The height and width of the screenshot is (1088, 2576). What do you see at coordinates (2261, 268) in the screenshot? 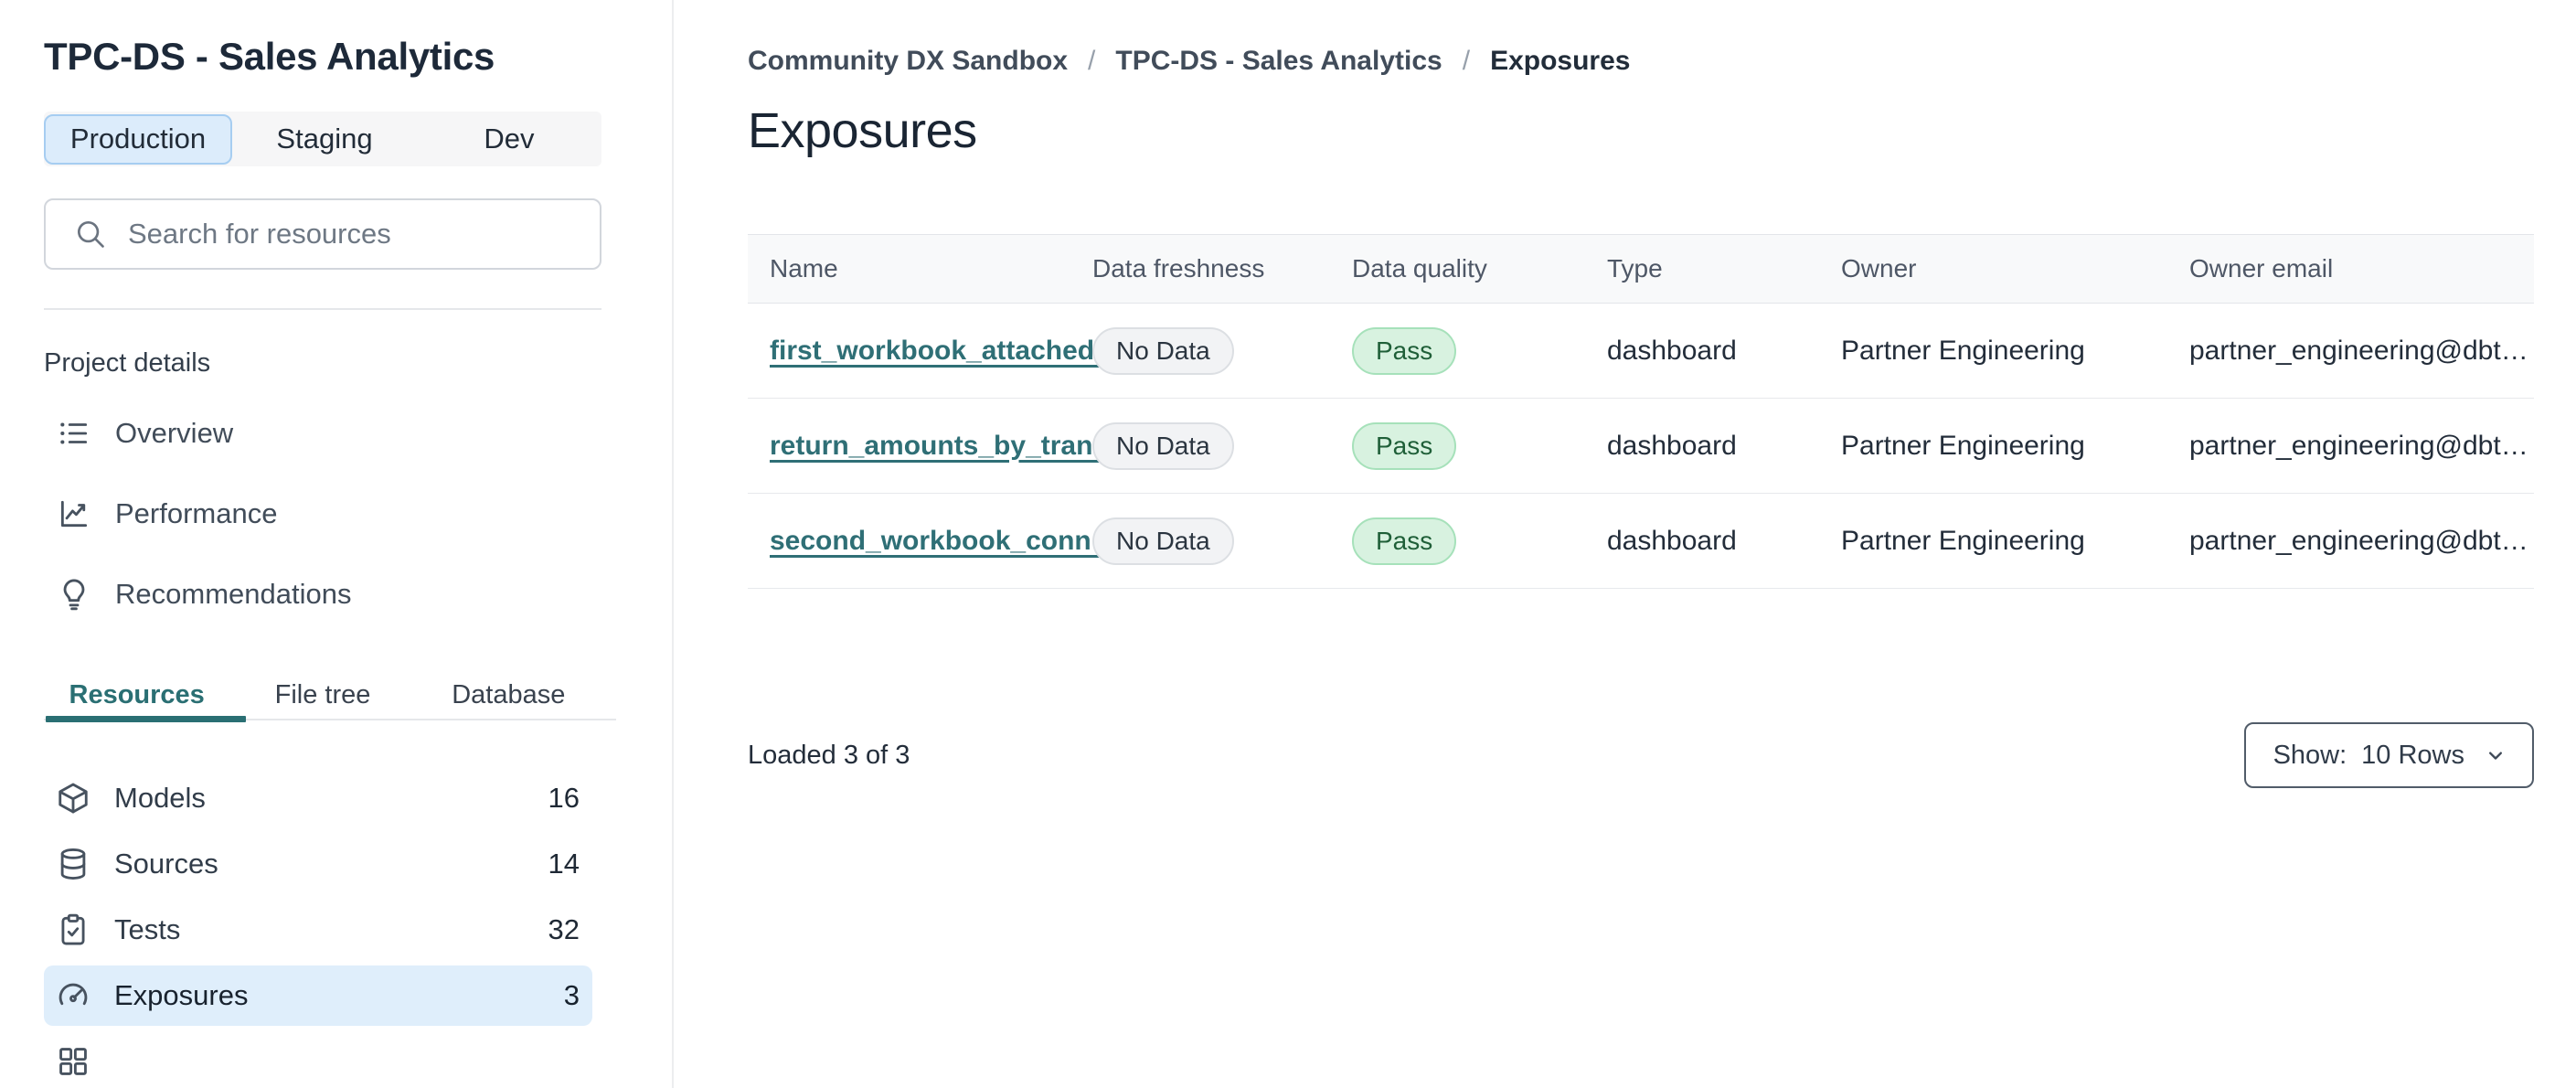
I see `column-header-owner-email: Owner email` at bounding box center [2261, 268].